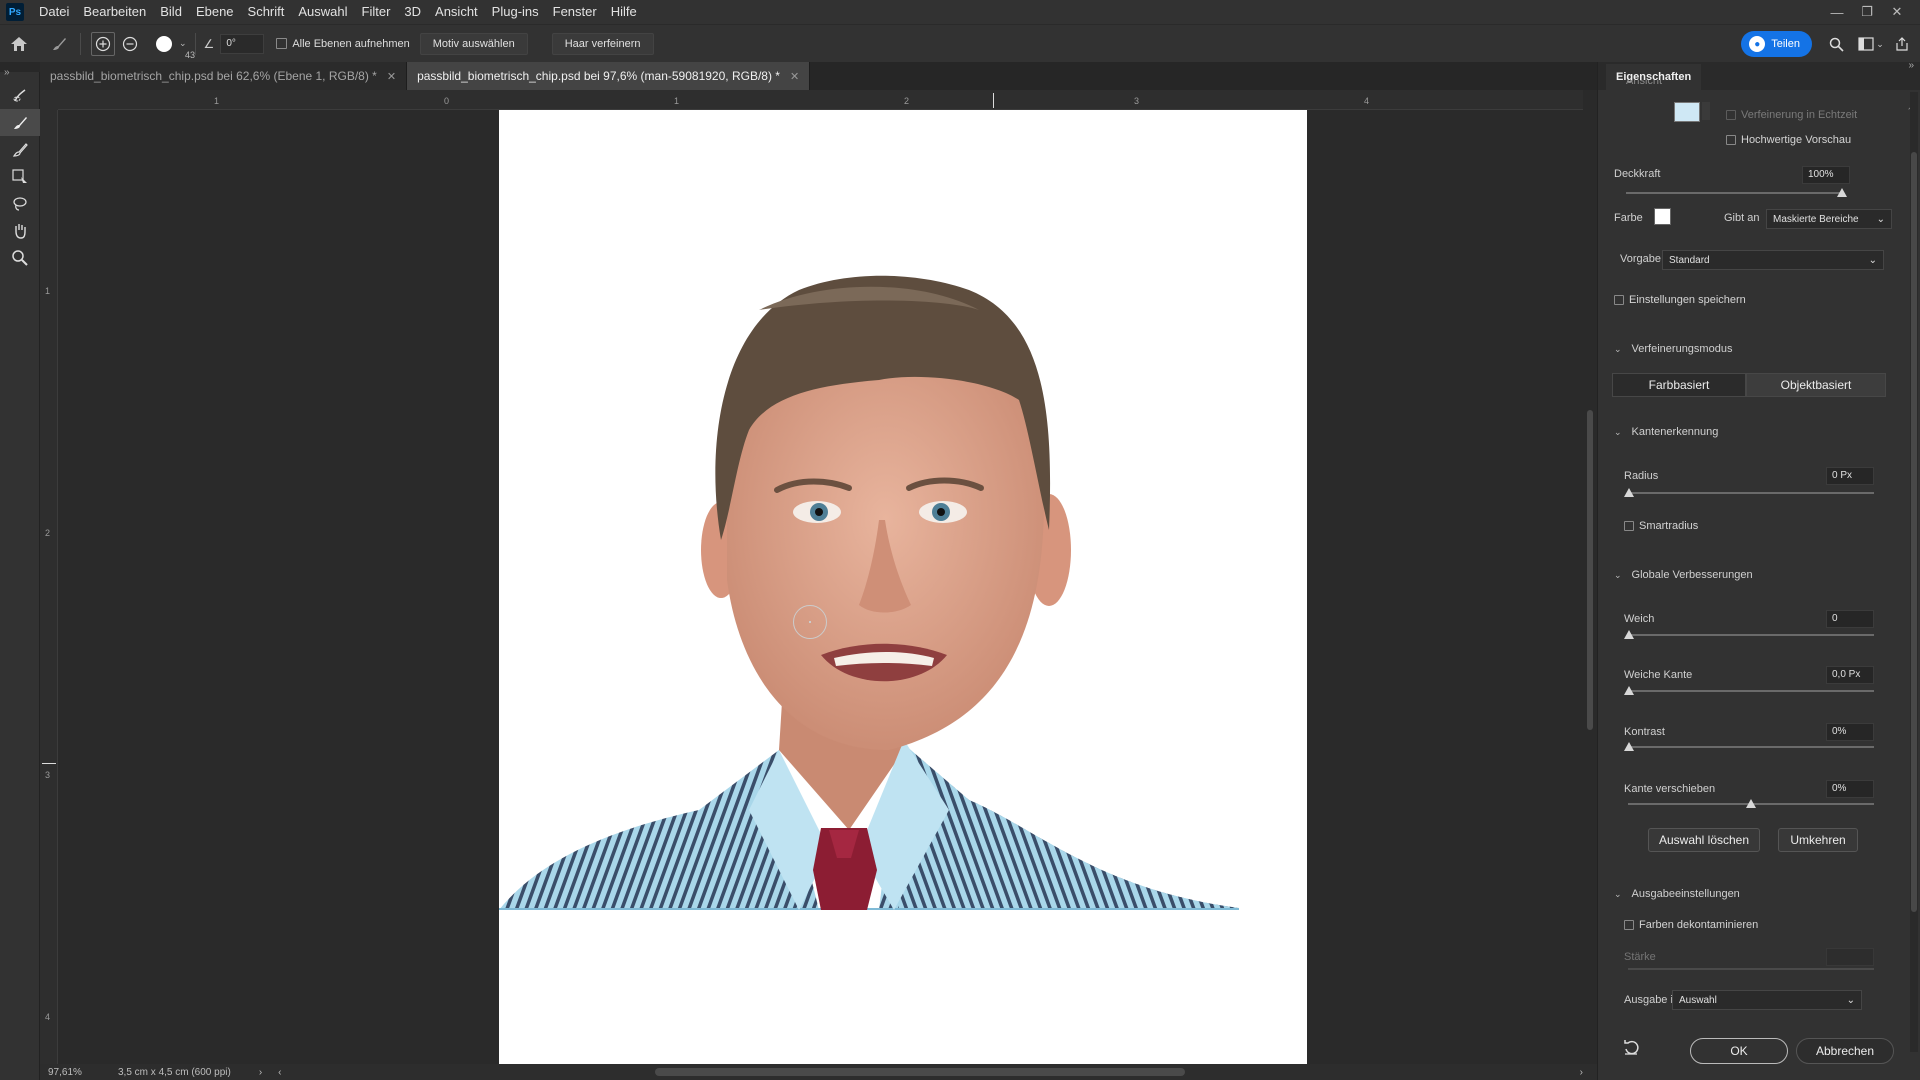  I want to click on restore-icon: ❐, so click(1867, 12).